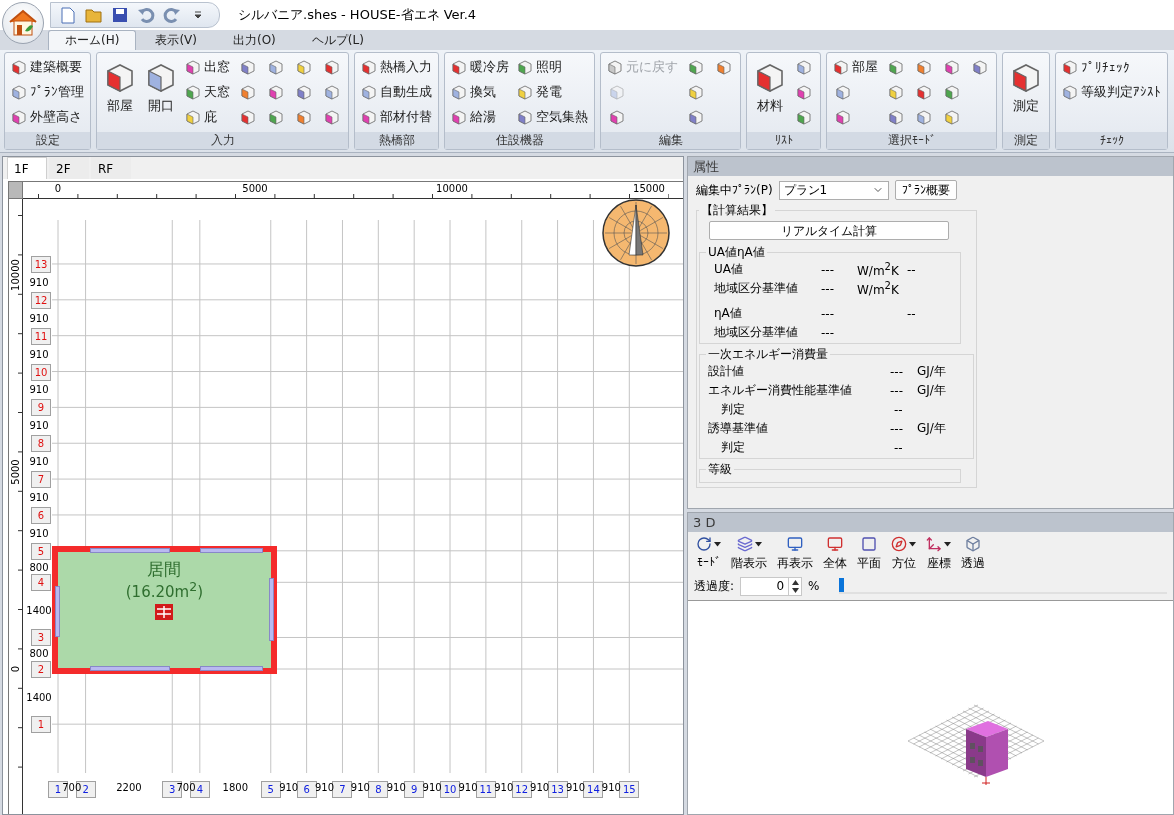 The image size is (1174, 815). What do you see at coordinates (829, 230) in the screenshot?
I see `calculate-button: リアルタイム計算` at bounding box center [829, 230].